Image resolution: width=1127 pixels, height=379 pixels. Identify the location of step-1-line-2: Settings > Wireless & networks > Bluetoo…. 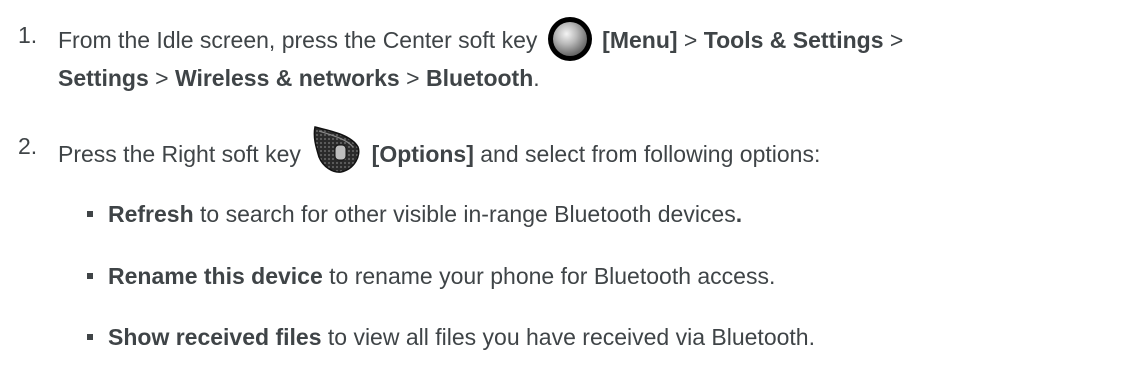
(299, 78).